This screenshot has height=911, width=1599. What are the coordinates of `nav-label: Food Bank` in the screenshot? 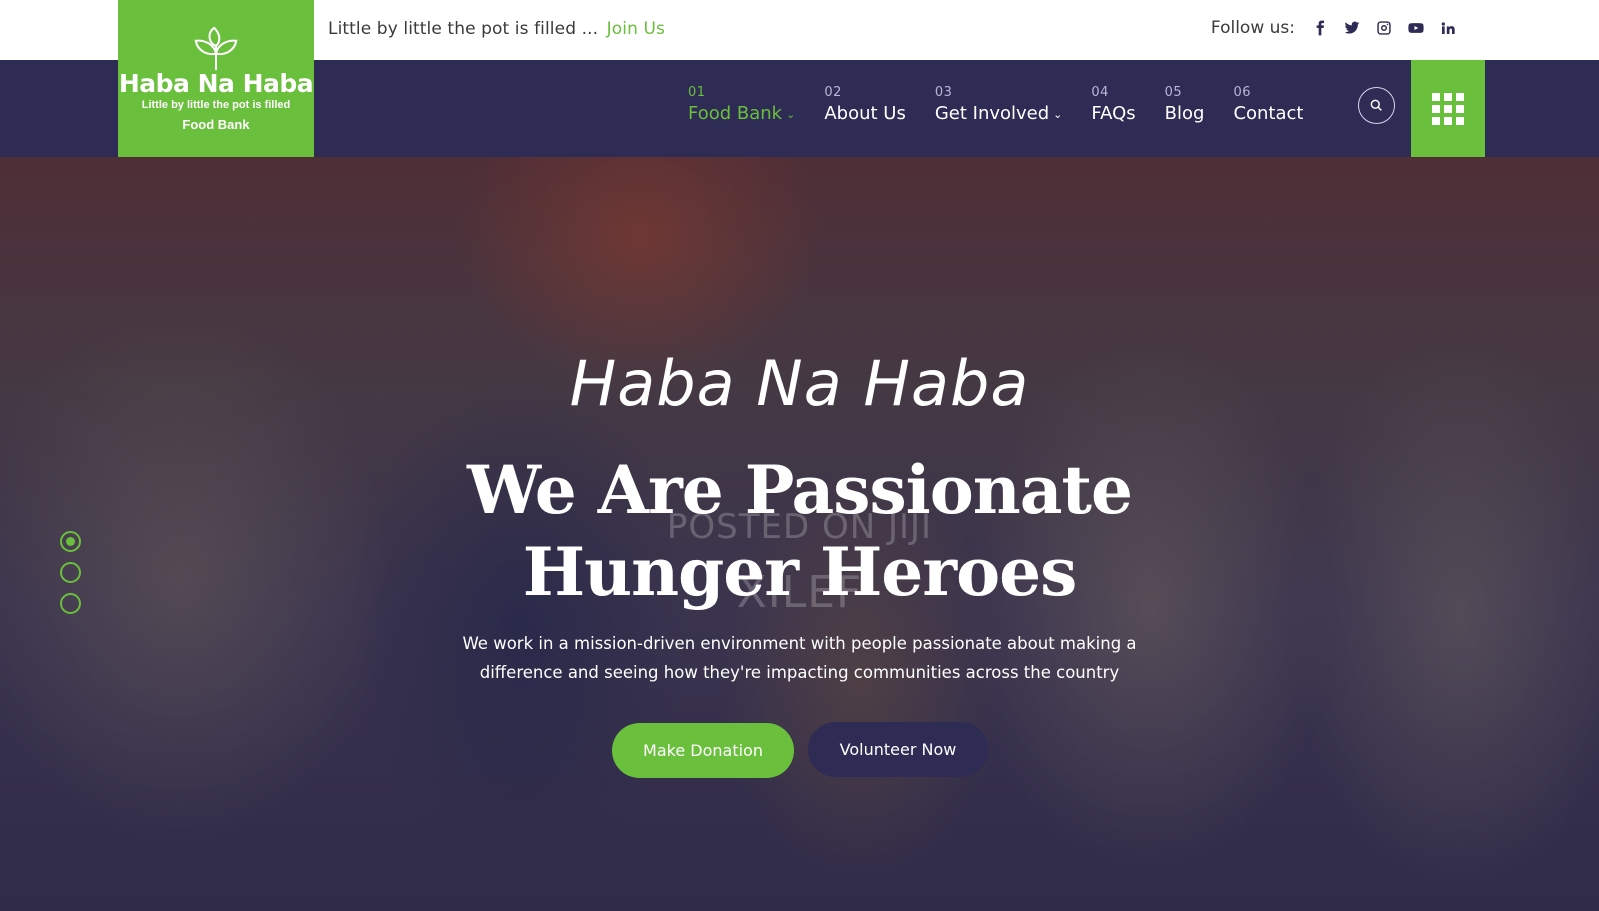 It's located at (735, 113).